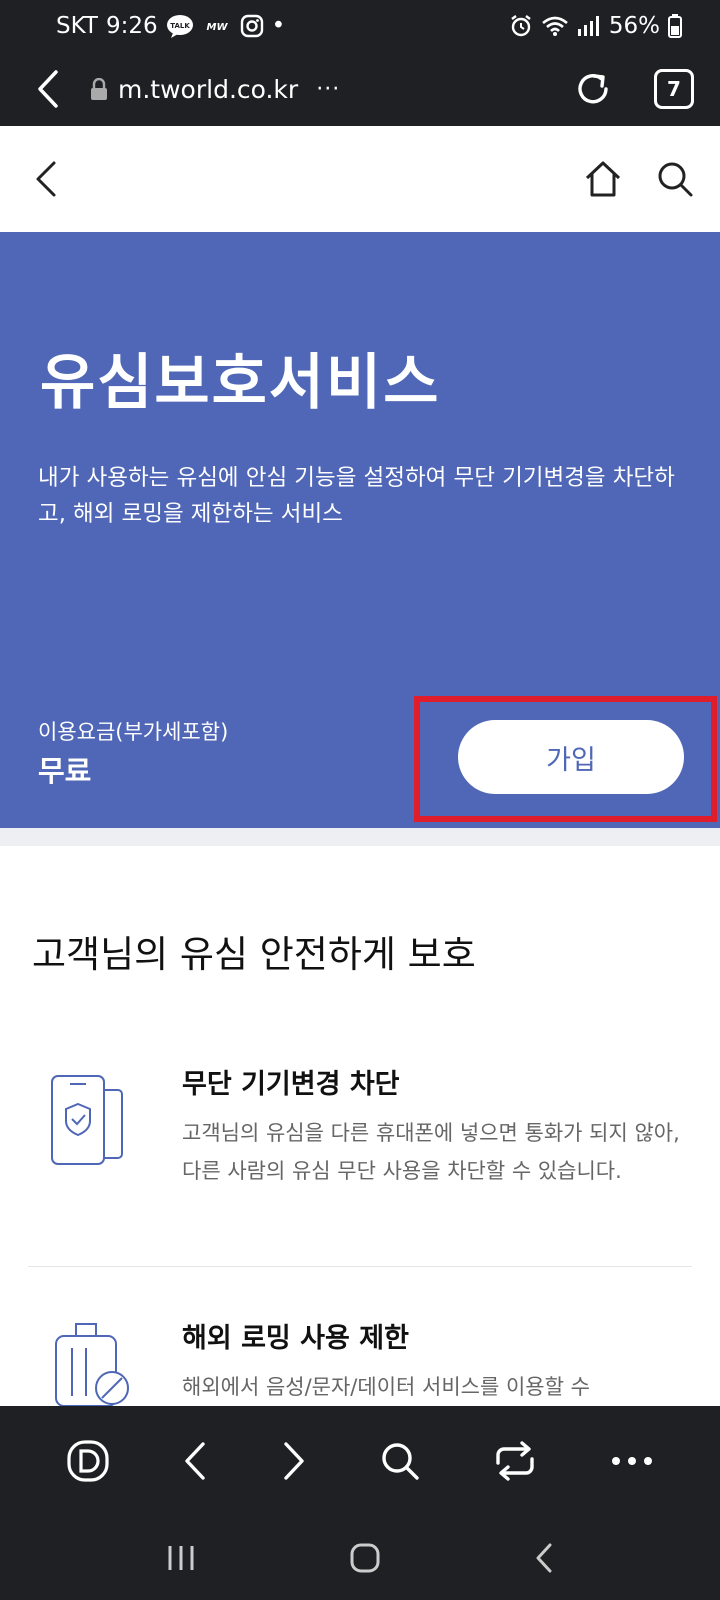 This screenshot has width=720, height=1600. I want to click on browser-back-icon, so click(48, 89).